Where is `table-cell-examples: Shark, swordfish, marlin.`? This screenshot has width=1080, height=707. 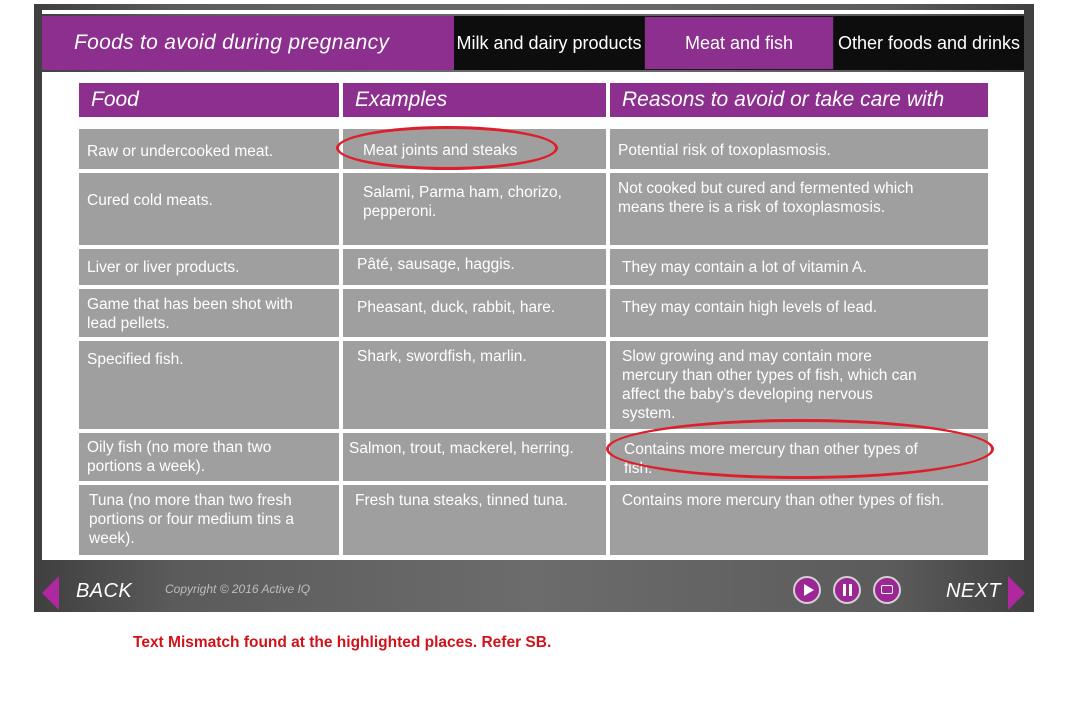 table-cell-examples: Shark, swordfish, marlin. is located at coordinates (474, 385).